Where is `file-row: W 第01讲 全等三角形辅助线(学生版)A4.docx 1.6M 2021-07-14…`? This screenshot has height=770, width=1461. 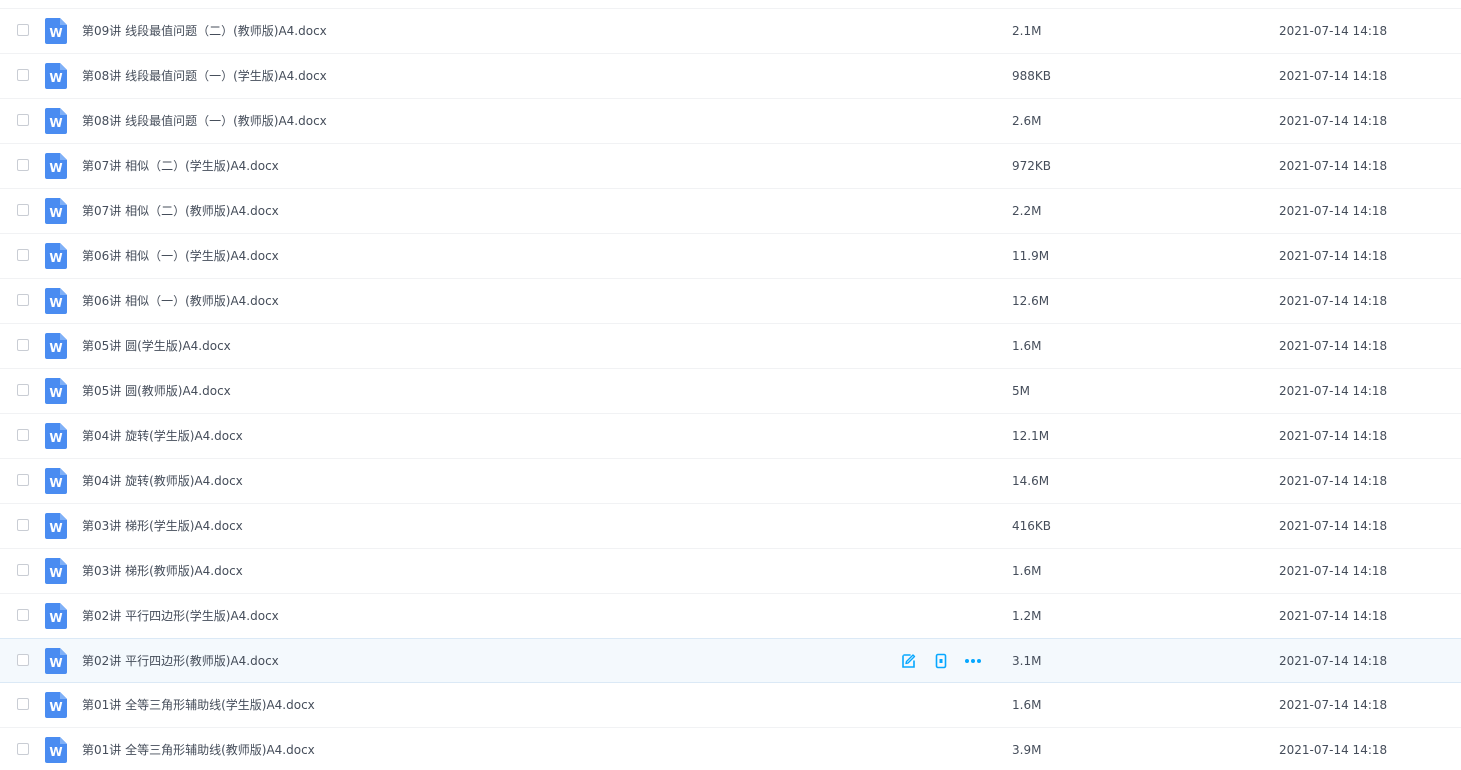 file-row: W 第01讲 全等三角形辅助线(学生版)A4.docx 1.6M 2021-07-14… is located at coordinates (730, 705).